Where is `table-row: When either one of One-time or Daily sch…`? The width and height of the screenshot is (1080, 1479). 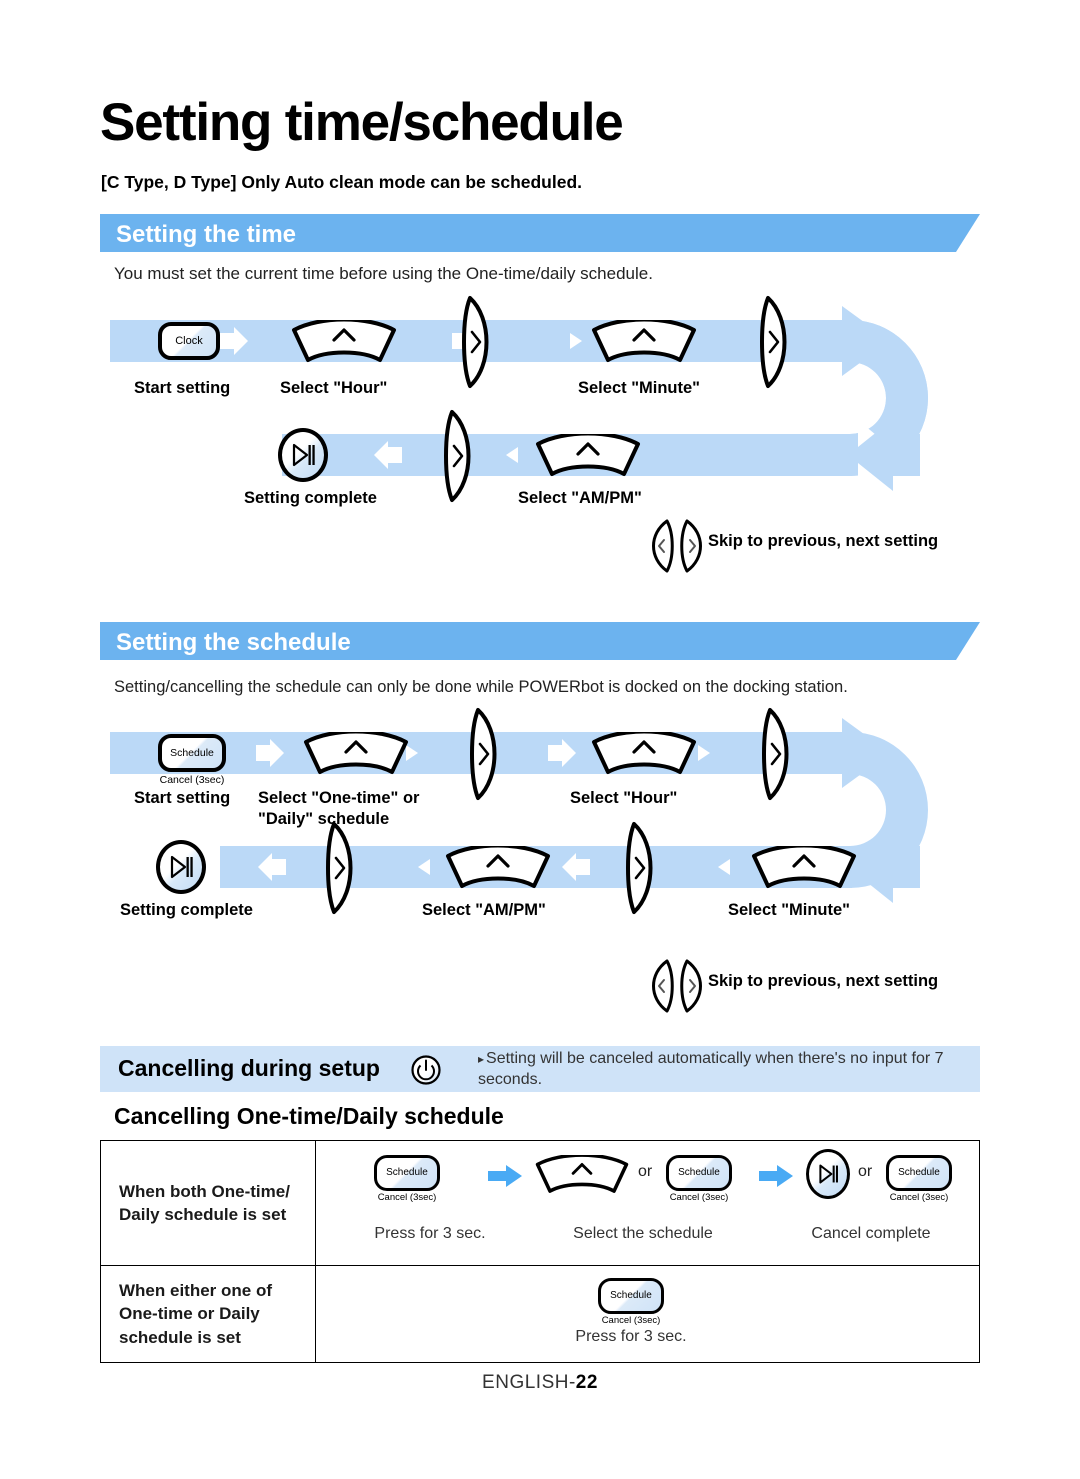
table-row: When either one of One-time or Daily sch… is located at coordinates (540, 1314).